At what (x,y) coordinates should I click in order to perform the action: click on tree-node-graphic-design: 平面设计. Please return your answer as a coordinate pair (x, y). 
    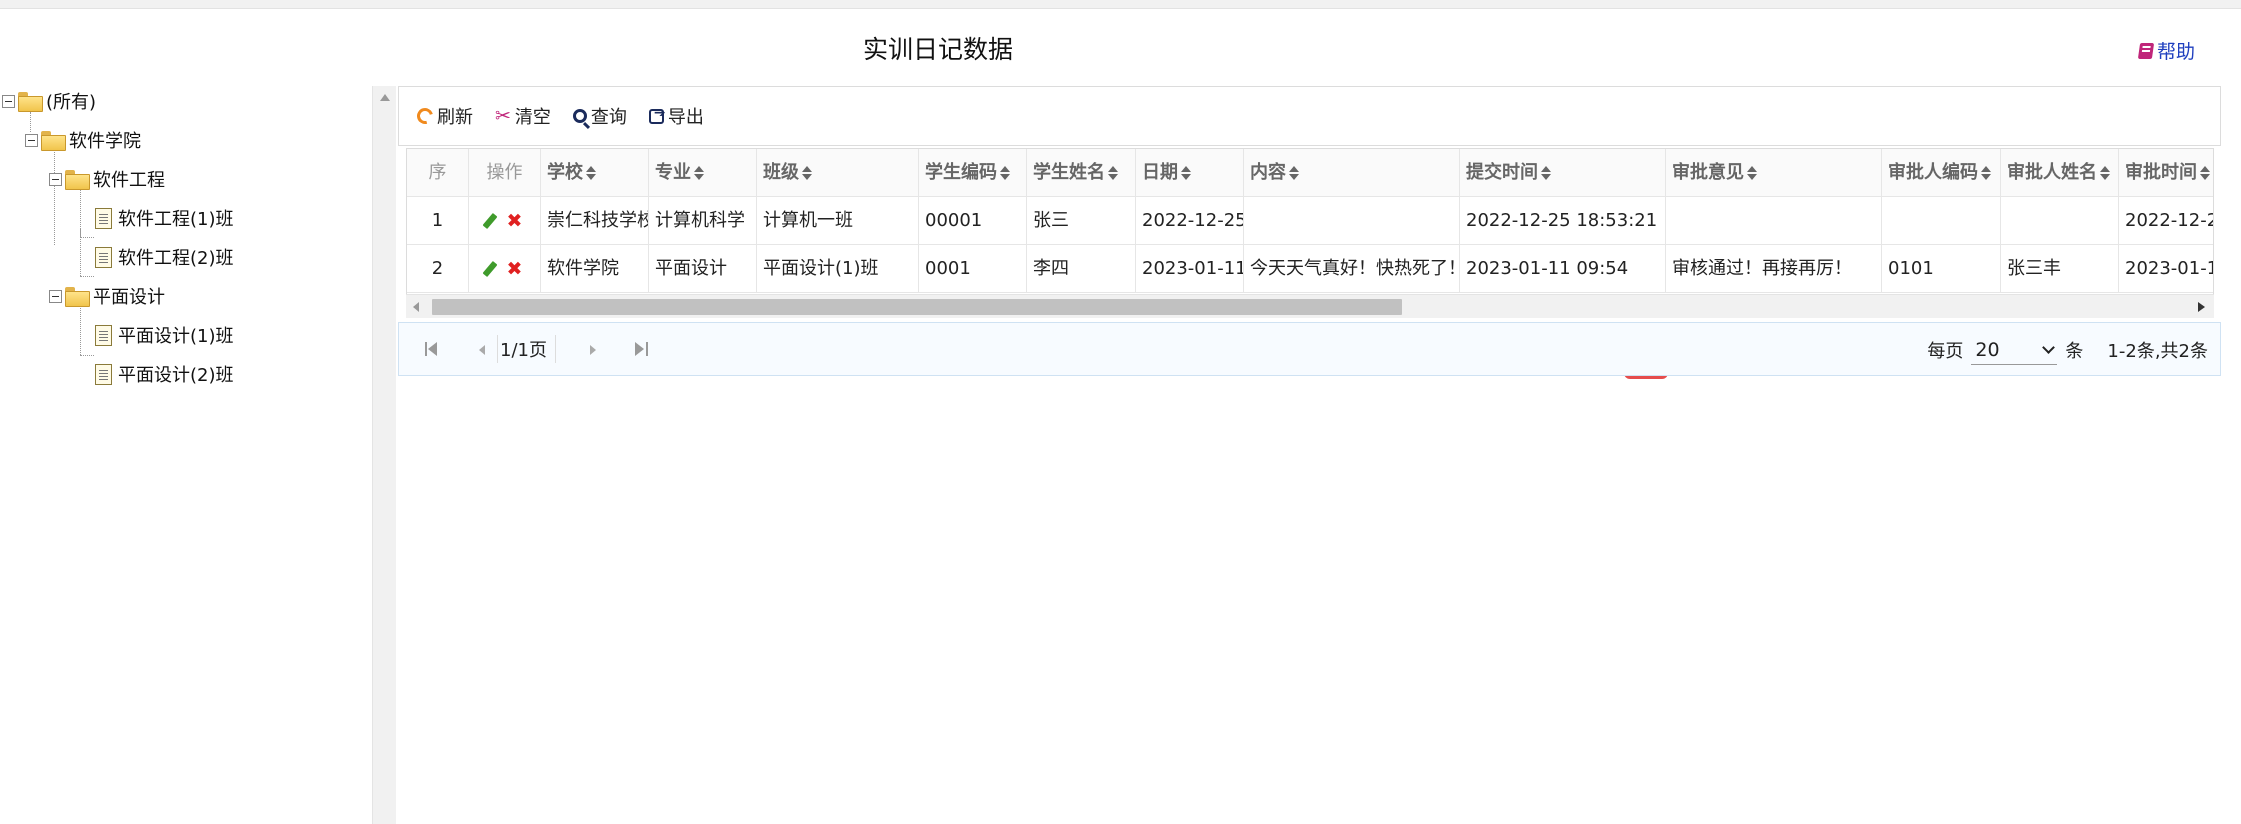
    Looking at the image, I should click on (107, 296).